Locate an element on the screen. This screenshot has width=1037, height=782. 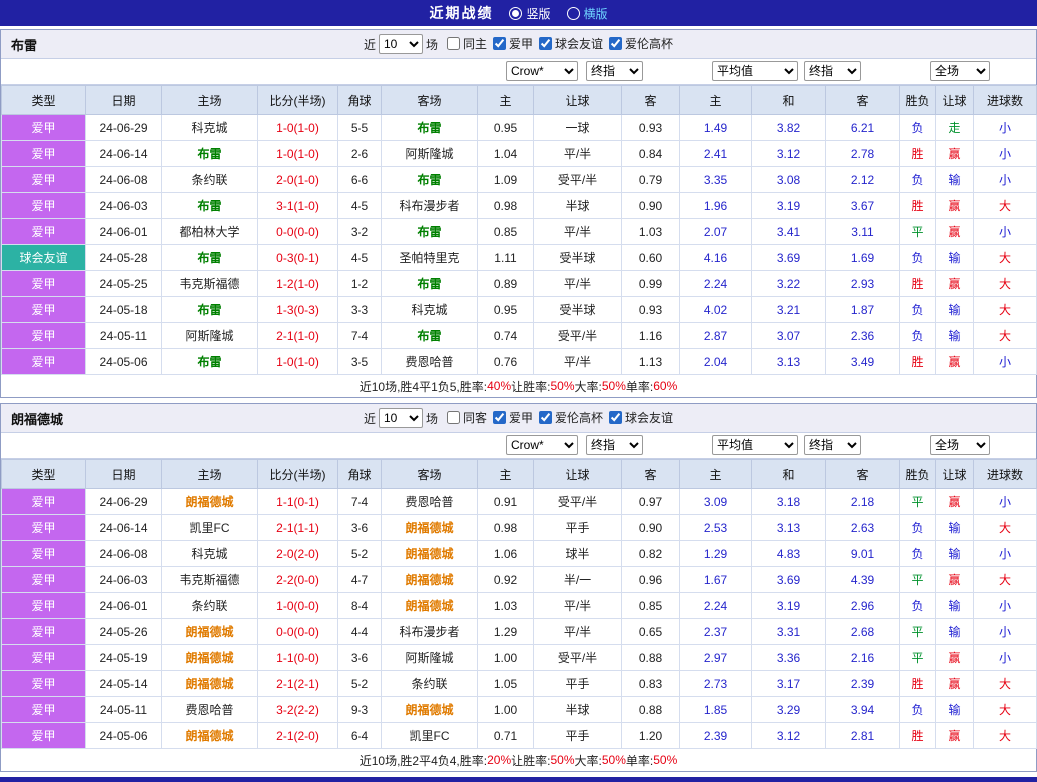
asia-away-odds: 1.03 is located at coordinates (650, 231).